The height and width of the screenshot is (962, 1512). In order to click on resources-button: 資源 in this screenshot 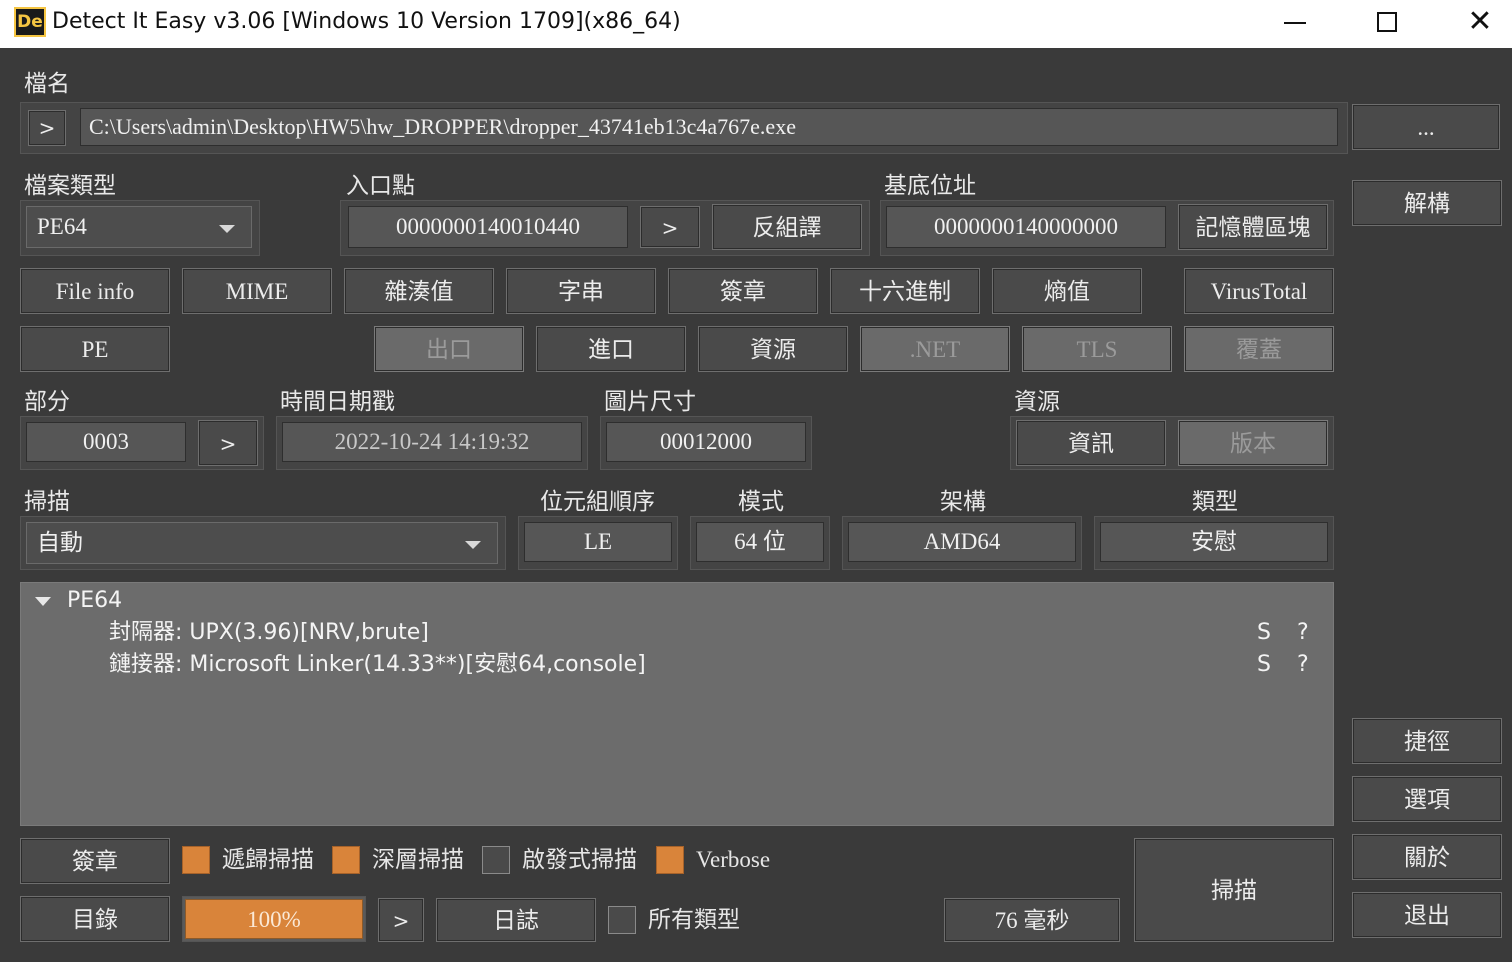, I will do `click(773, 349)`.